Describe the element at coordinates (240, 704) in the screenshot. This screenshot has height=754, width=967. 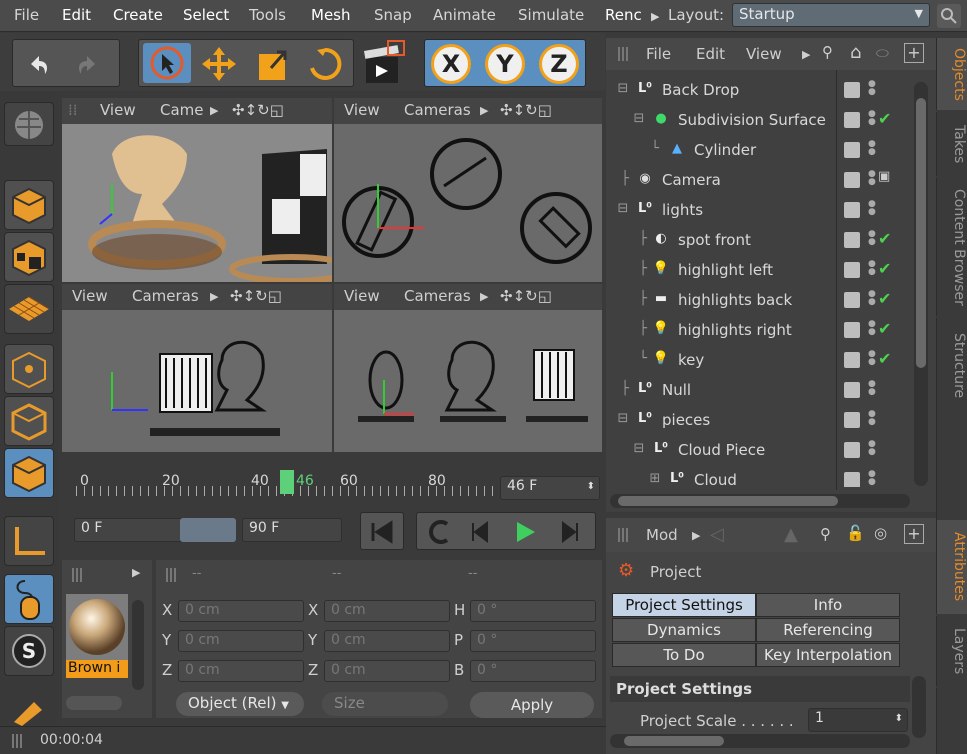
I see `coord-mode-dropdown: Object (Rel) ▼` at that location.